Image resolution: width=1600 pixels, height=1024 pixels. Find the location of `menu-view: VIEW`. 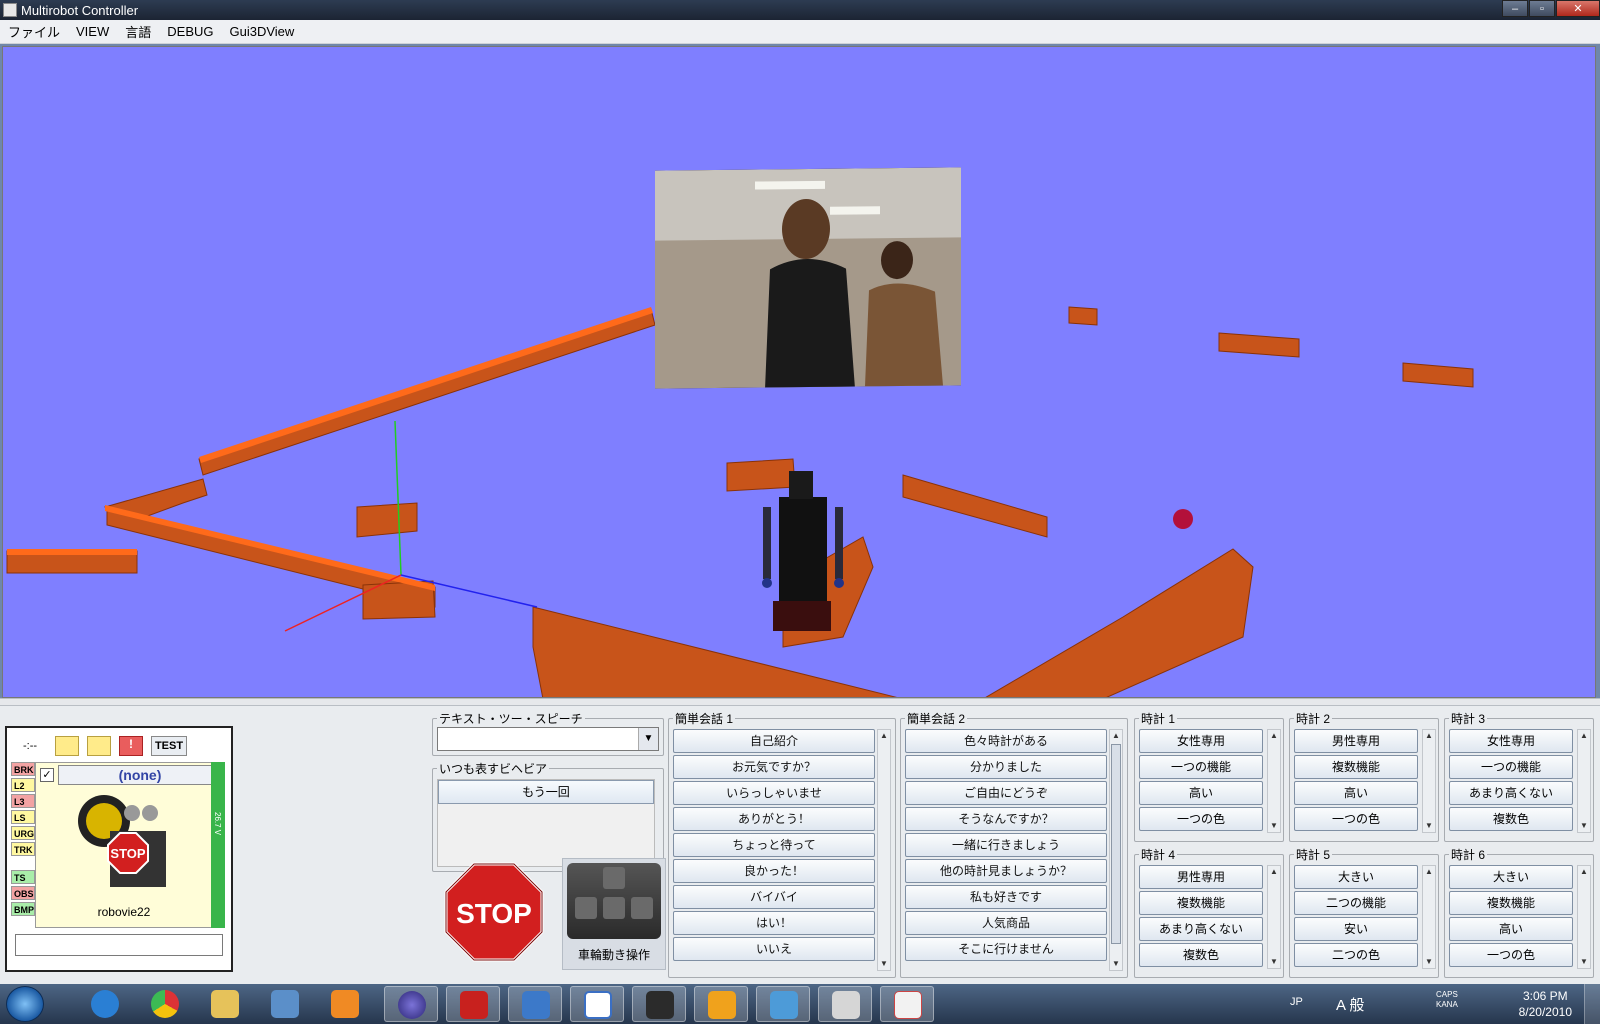

menu-view: VIEW is located at coordinates (92, 31).